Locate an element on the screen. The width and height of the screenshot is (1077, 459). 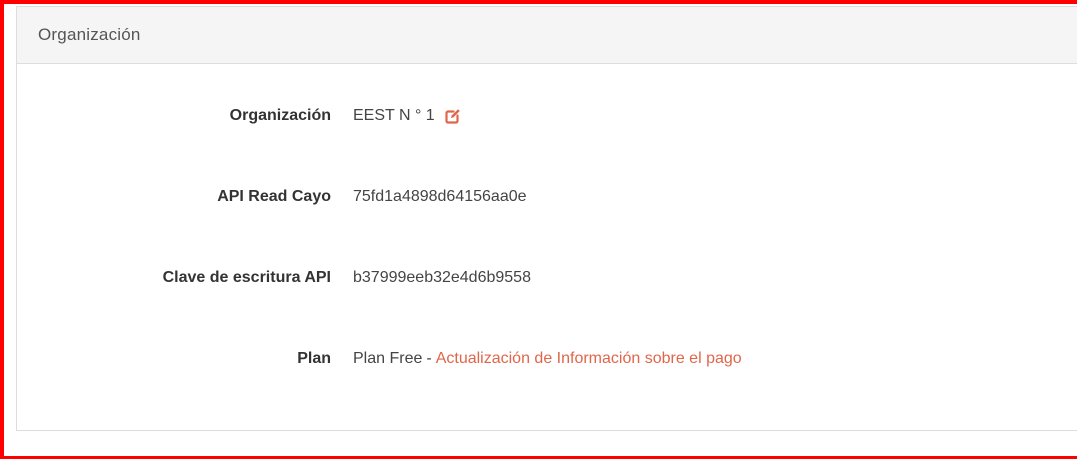
field-row-api-read-key: API Read Cayo 75fd1a4898d64156aa0e is located at coordinates (272, 197).